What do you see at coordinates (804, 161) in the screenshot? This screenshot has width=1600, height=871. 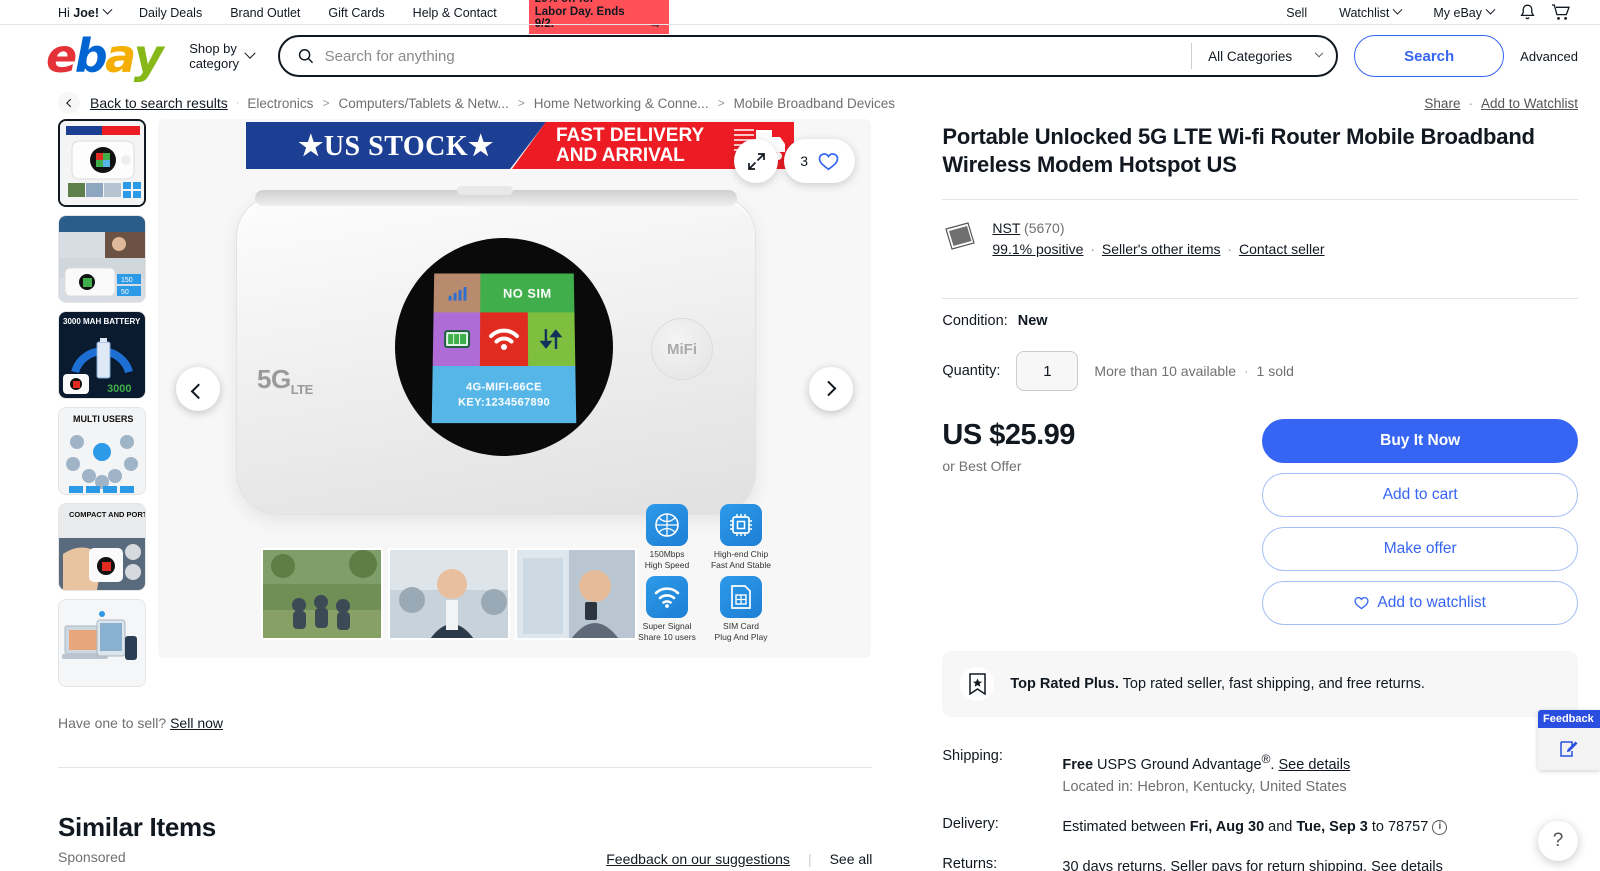 I see `watch-count: 3` at bounding box center [804, 161].